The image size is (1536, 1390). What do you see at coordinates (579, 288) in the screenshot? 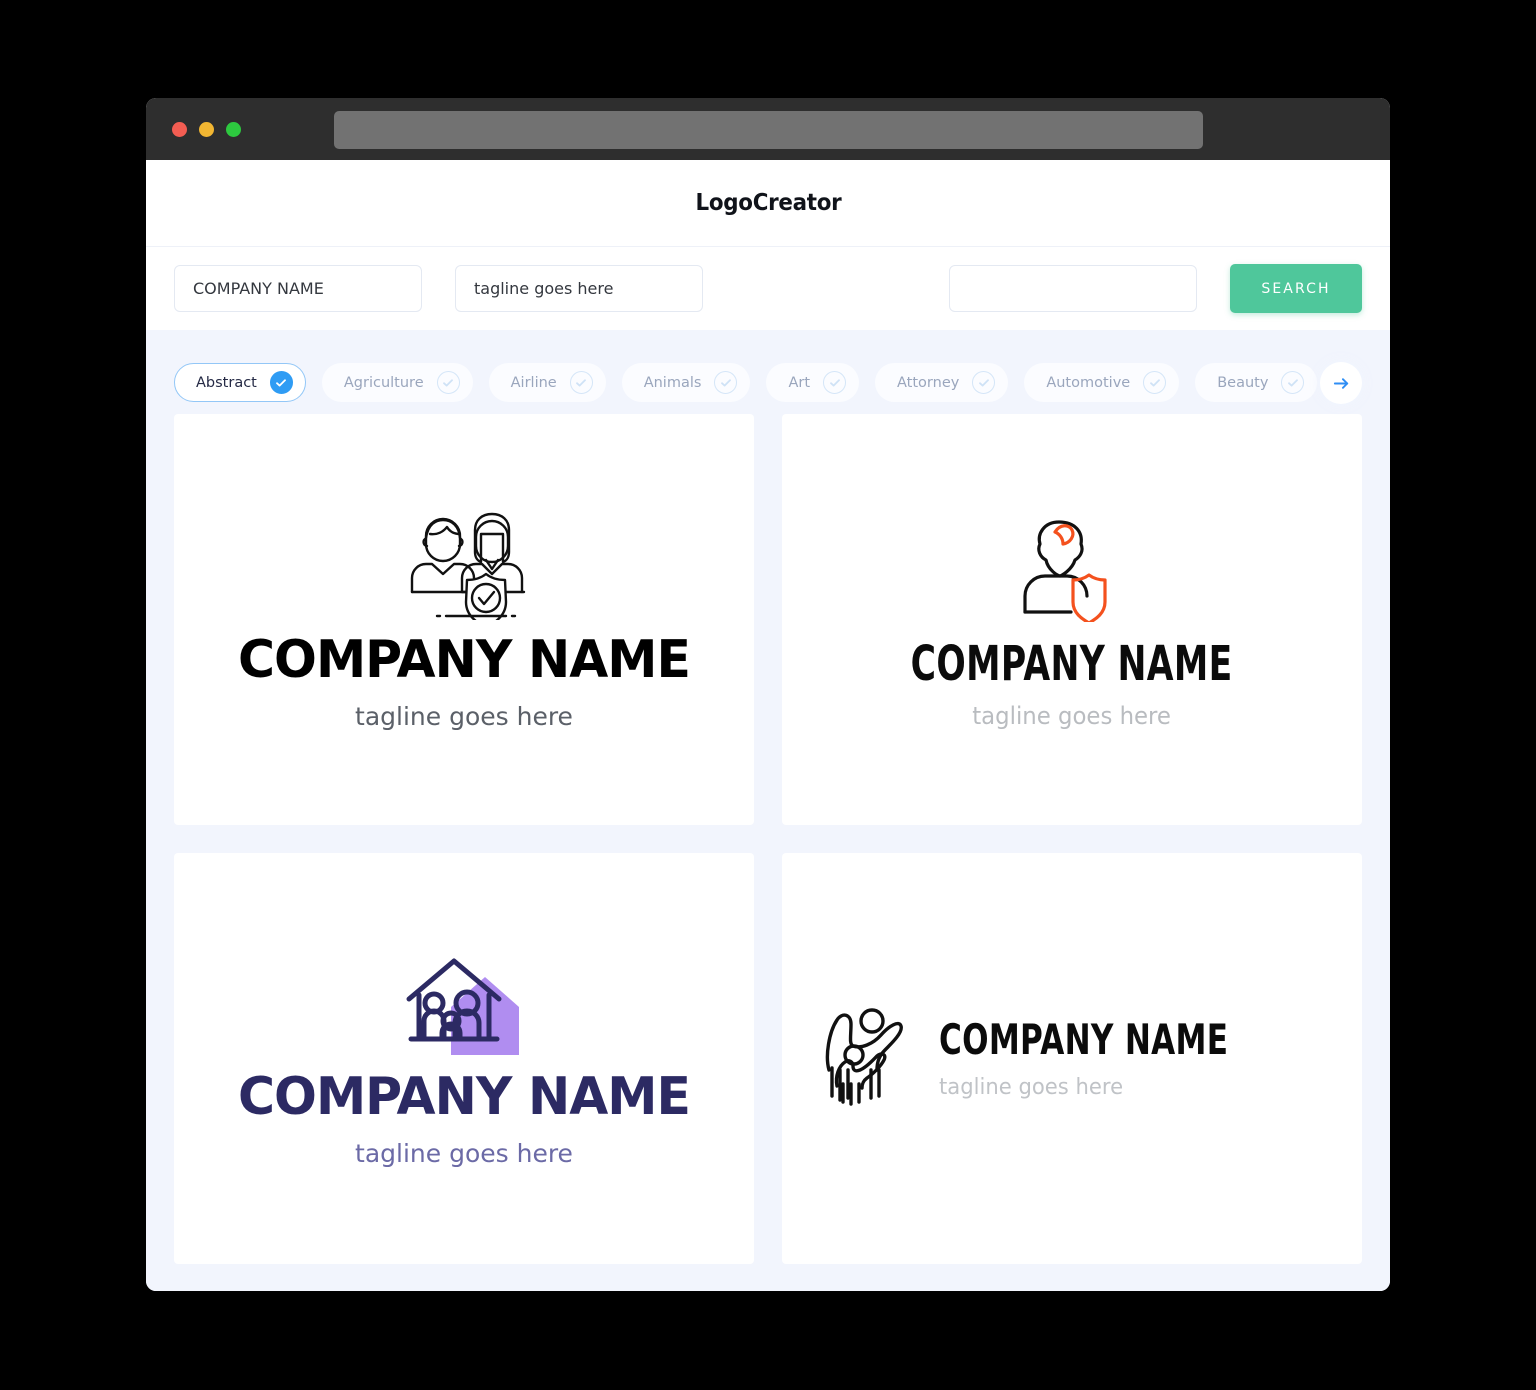
I see `tagline-input` at bounding box center [579, 288].